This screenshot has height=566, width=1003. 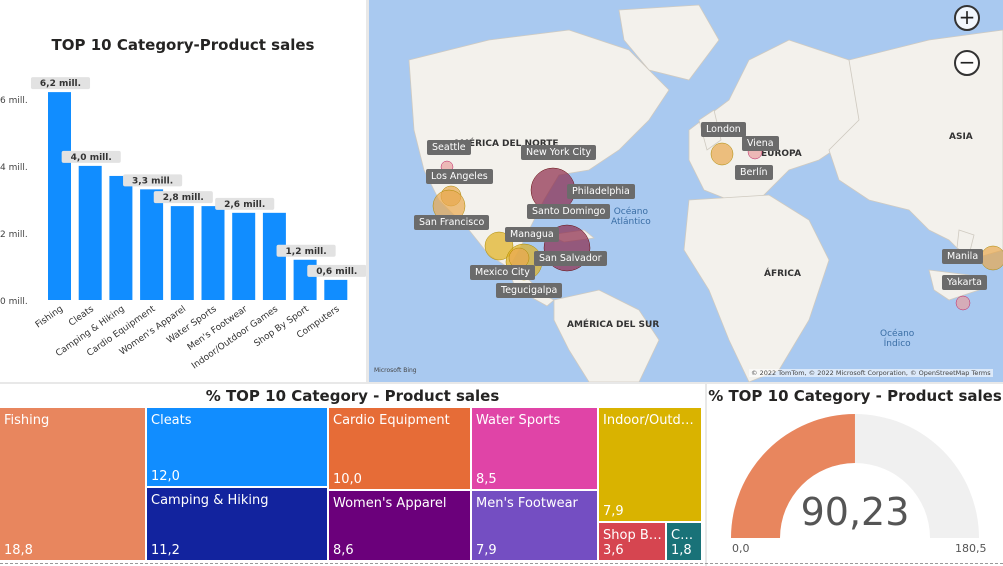 I want to click on gauge-dial, so click(x=855, y=476).